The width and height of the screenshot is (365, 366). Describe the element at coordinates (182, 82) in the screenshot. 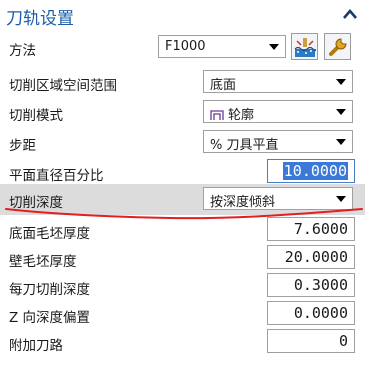

I see `row-cut-region: 切削区域空间范围 底面` at that location.